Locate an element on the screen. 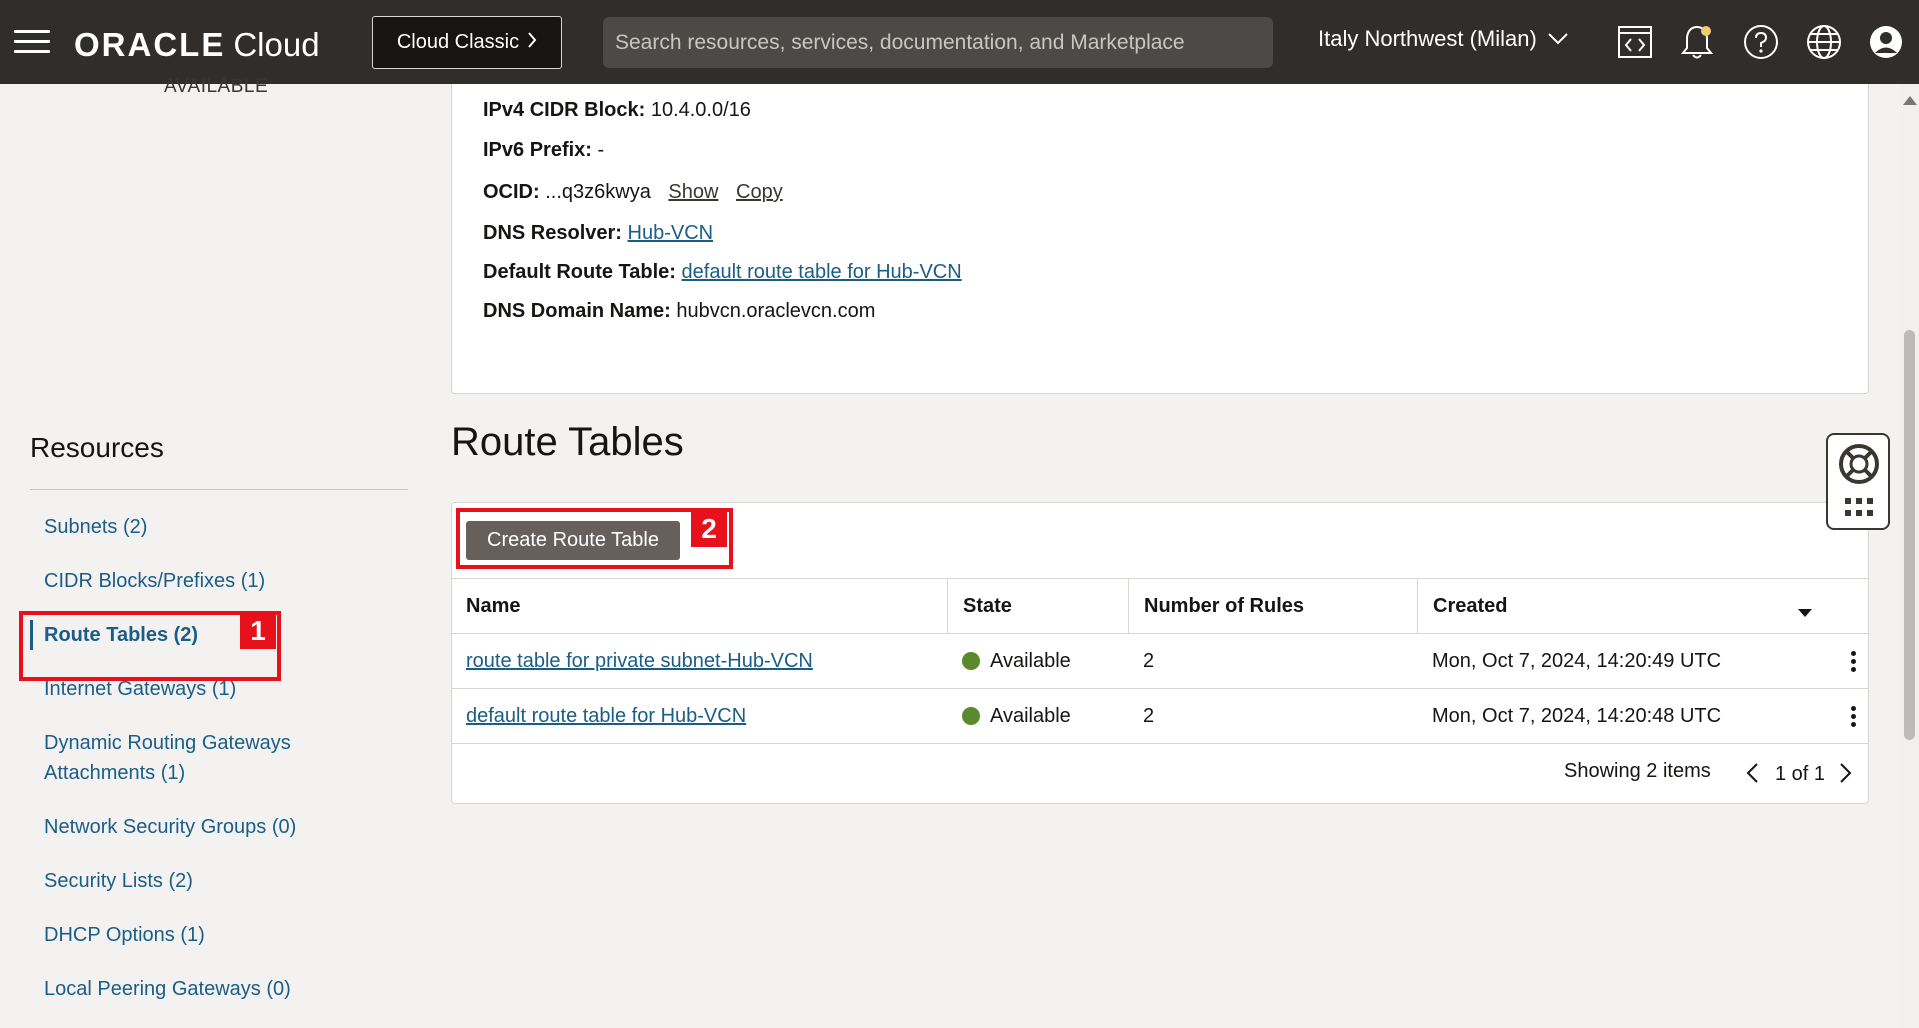  scrollbar-thumb is located at coordinates (1909, 535).